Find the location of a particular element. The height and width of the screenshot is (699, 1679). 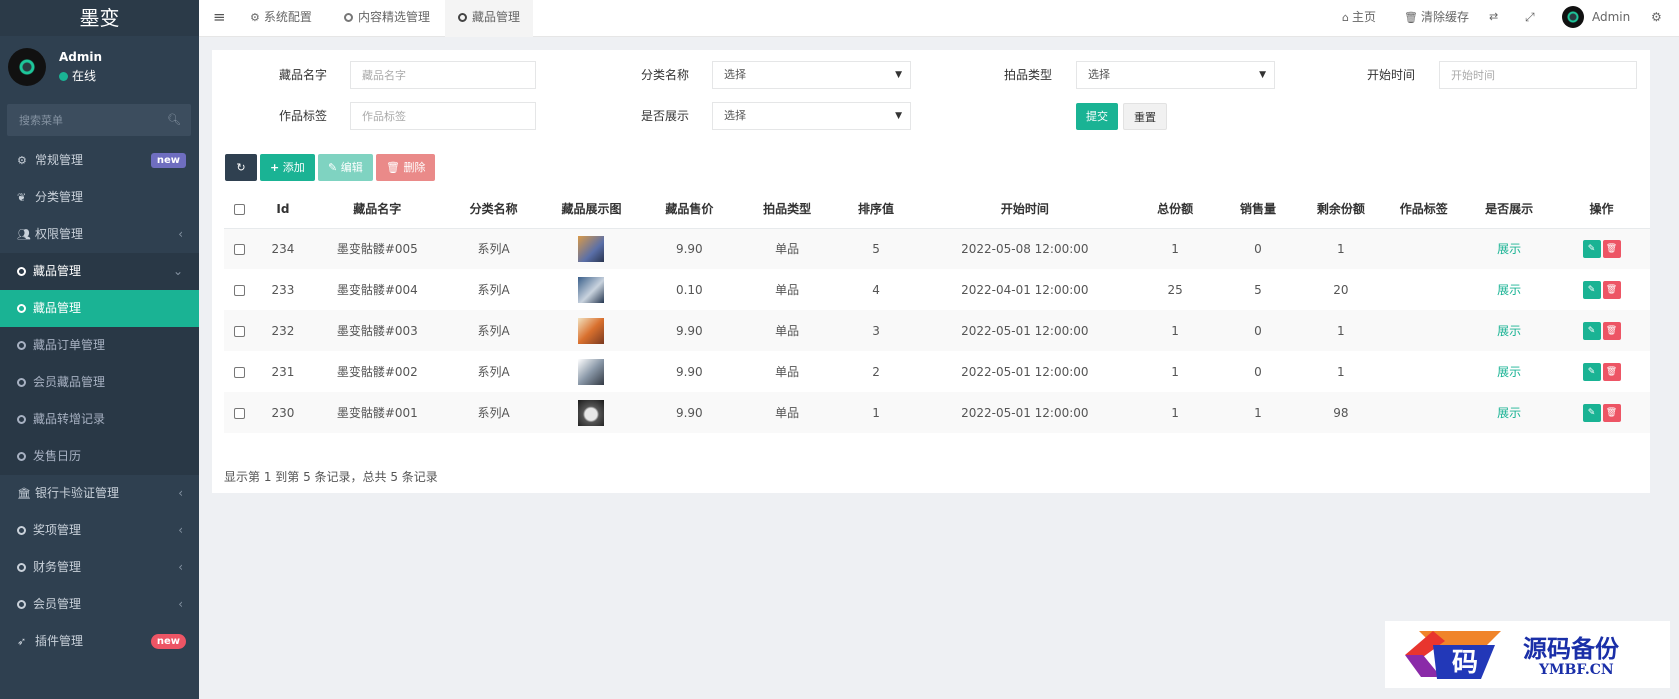

tab-system-config: ⚙ 系统配置 is located at coordinates (281, 18).